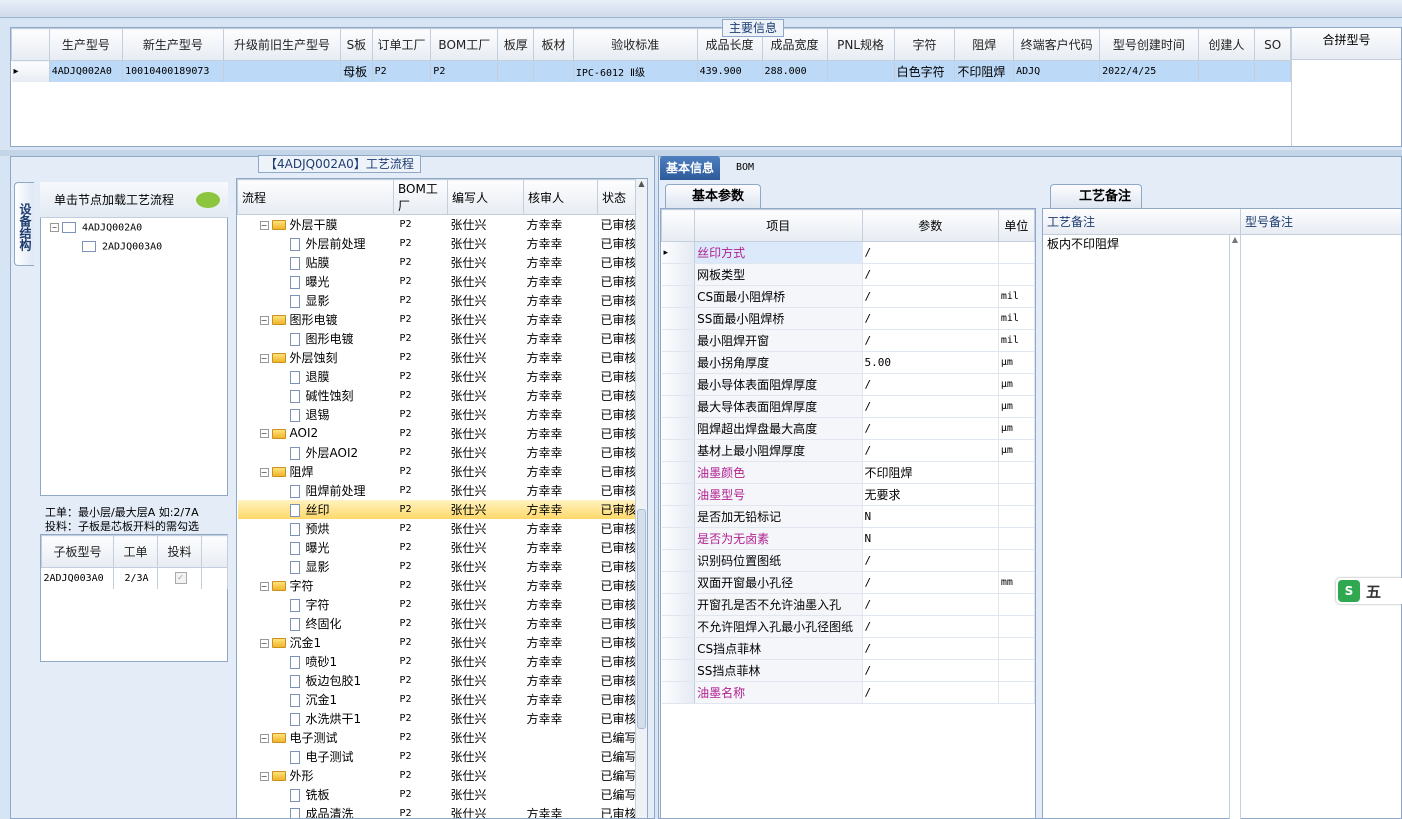 The image size is (1402, 819). Describe the element at coordinates (438, 661) in the screenshot. I see `flow-row: 喷砂1 P2 张仕兴 方幸幸 已审核` at that location.